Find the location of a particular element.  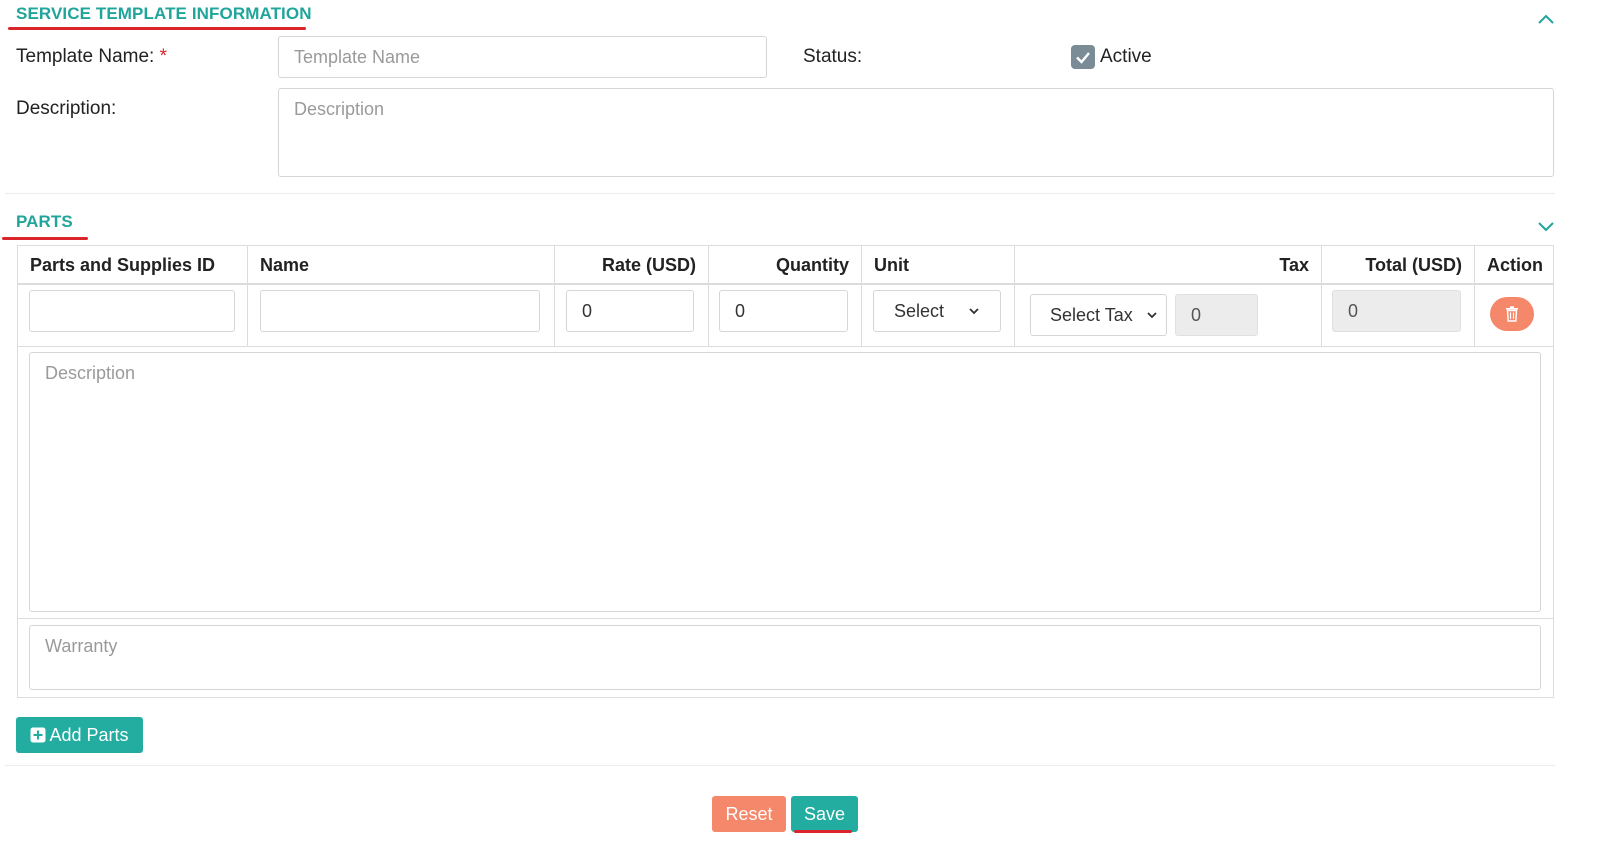

title-annotation-underline is located at coordinates (157, 28).